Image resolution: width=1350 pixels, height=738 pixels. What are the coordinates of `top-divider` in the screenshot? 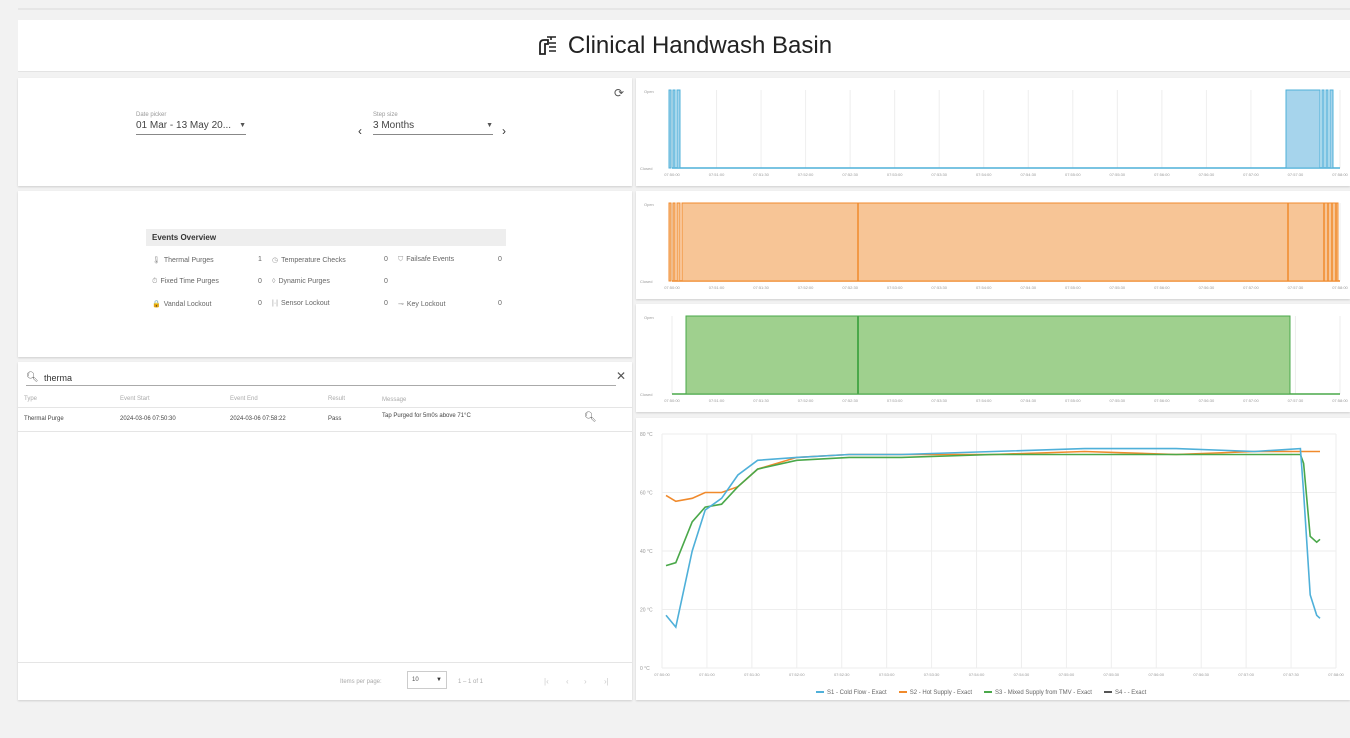 It's located at (684, 9).